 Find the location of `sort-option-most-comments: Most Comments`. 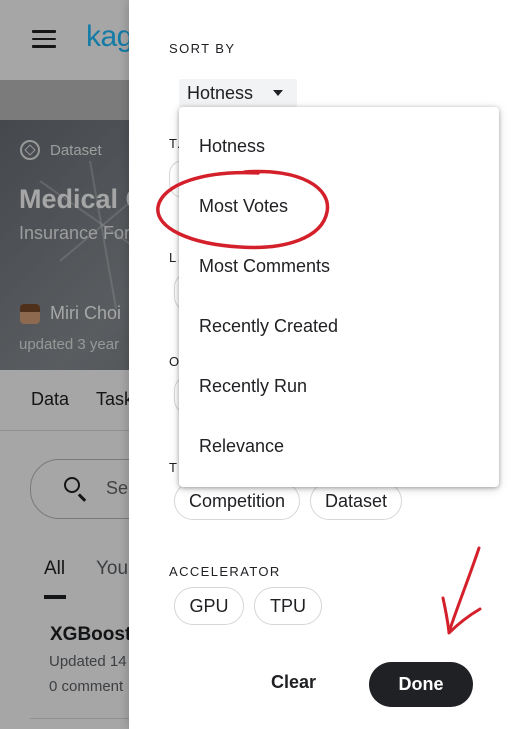

sort-option-most-comments: Most Comments is located at coordinates (339, 267).